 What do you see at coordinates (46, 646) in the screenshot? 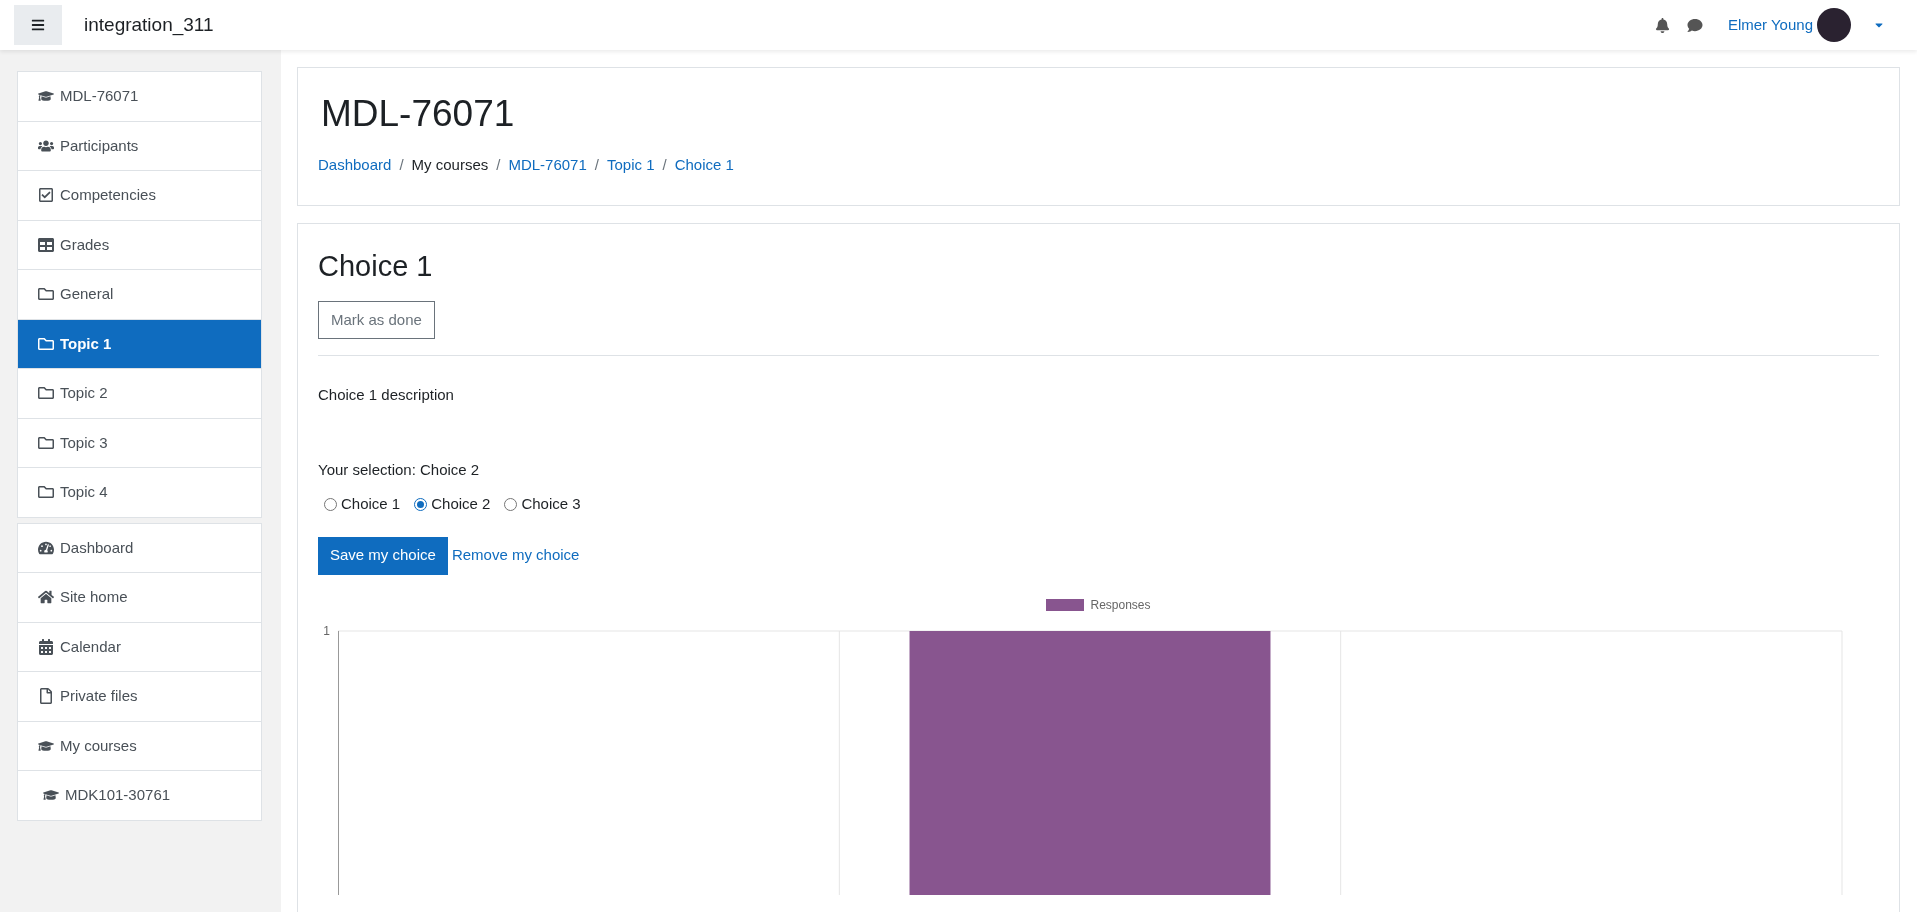
I see `calendar-icon` at bounding box center [46, 646].